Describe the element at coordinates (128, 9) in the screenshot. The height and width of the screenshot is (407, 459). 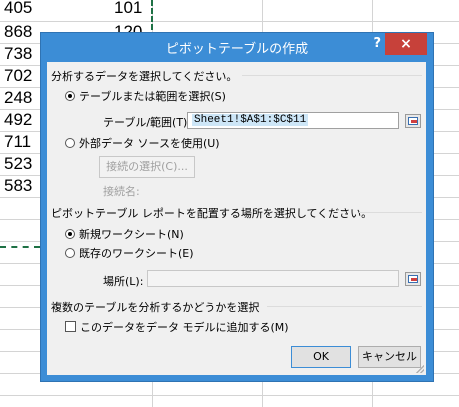
I see `cell-b: 101` at that location.